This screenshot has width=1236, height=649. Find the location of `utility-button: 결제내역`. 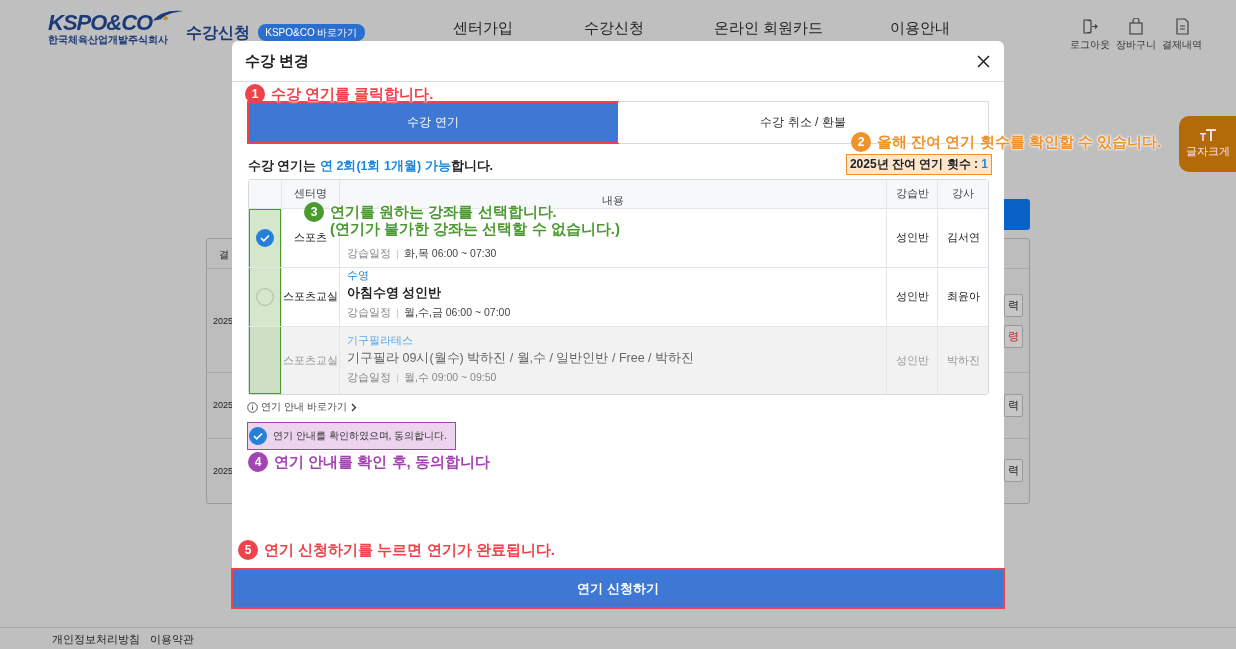

utility-button: 결제내역 is located at coordinates (1182, 35).